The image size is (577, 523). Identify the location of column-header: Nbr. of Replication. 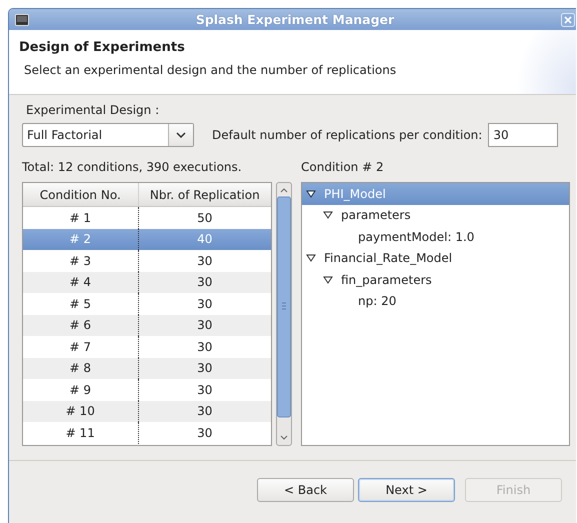
(204, 194).